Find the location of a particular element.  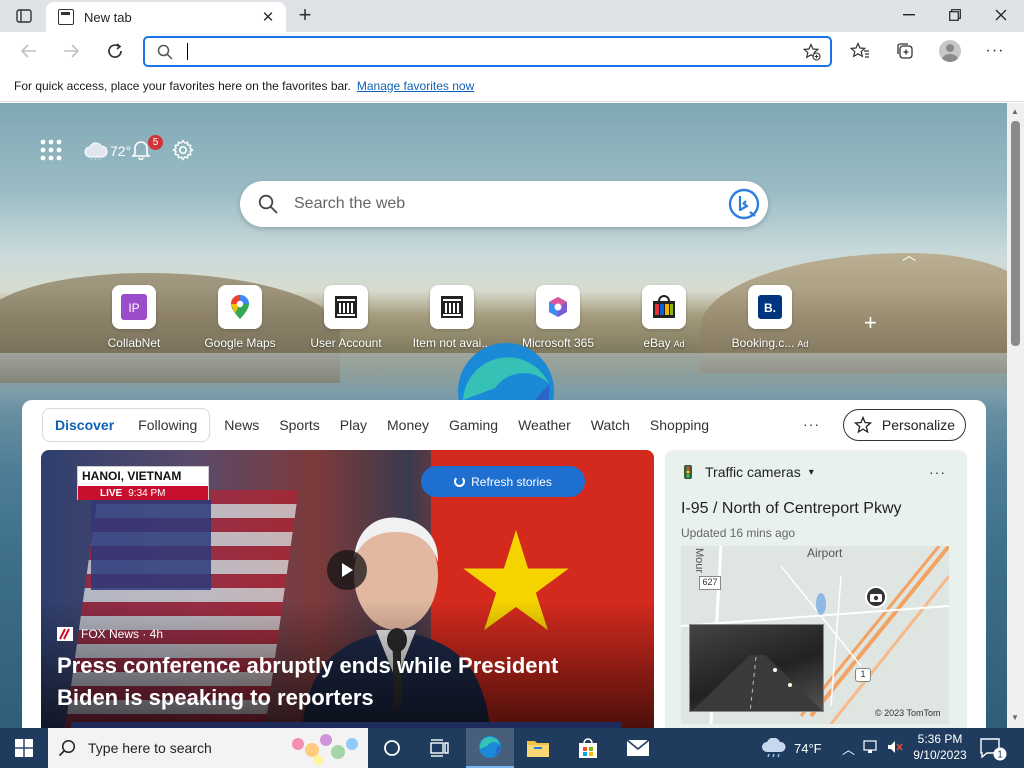

fox-news-logo-icon is located at coordinates (65, 634).